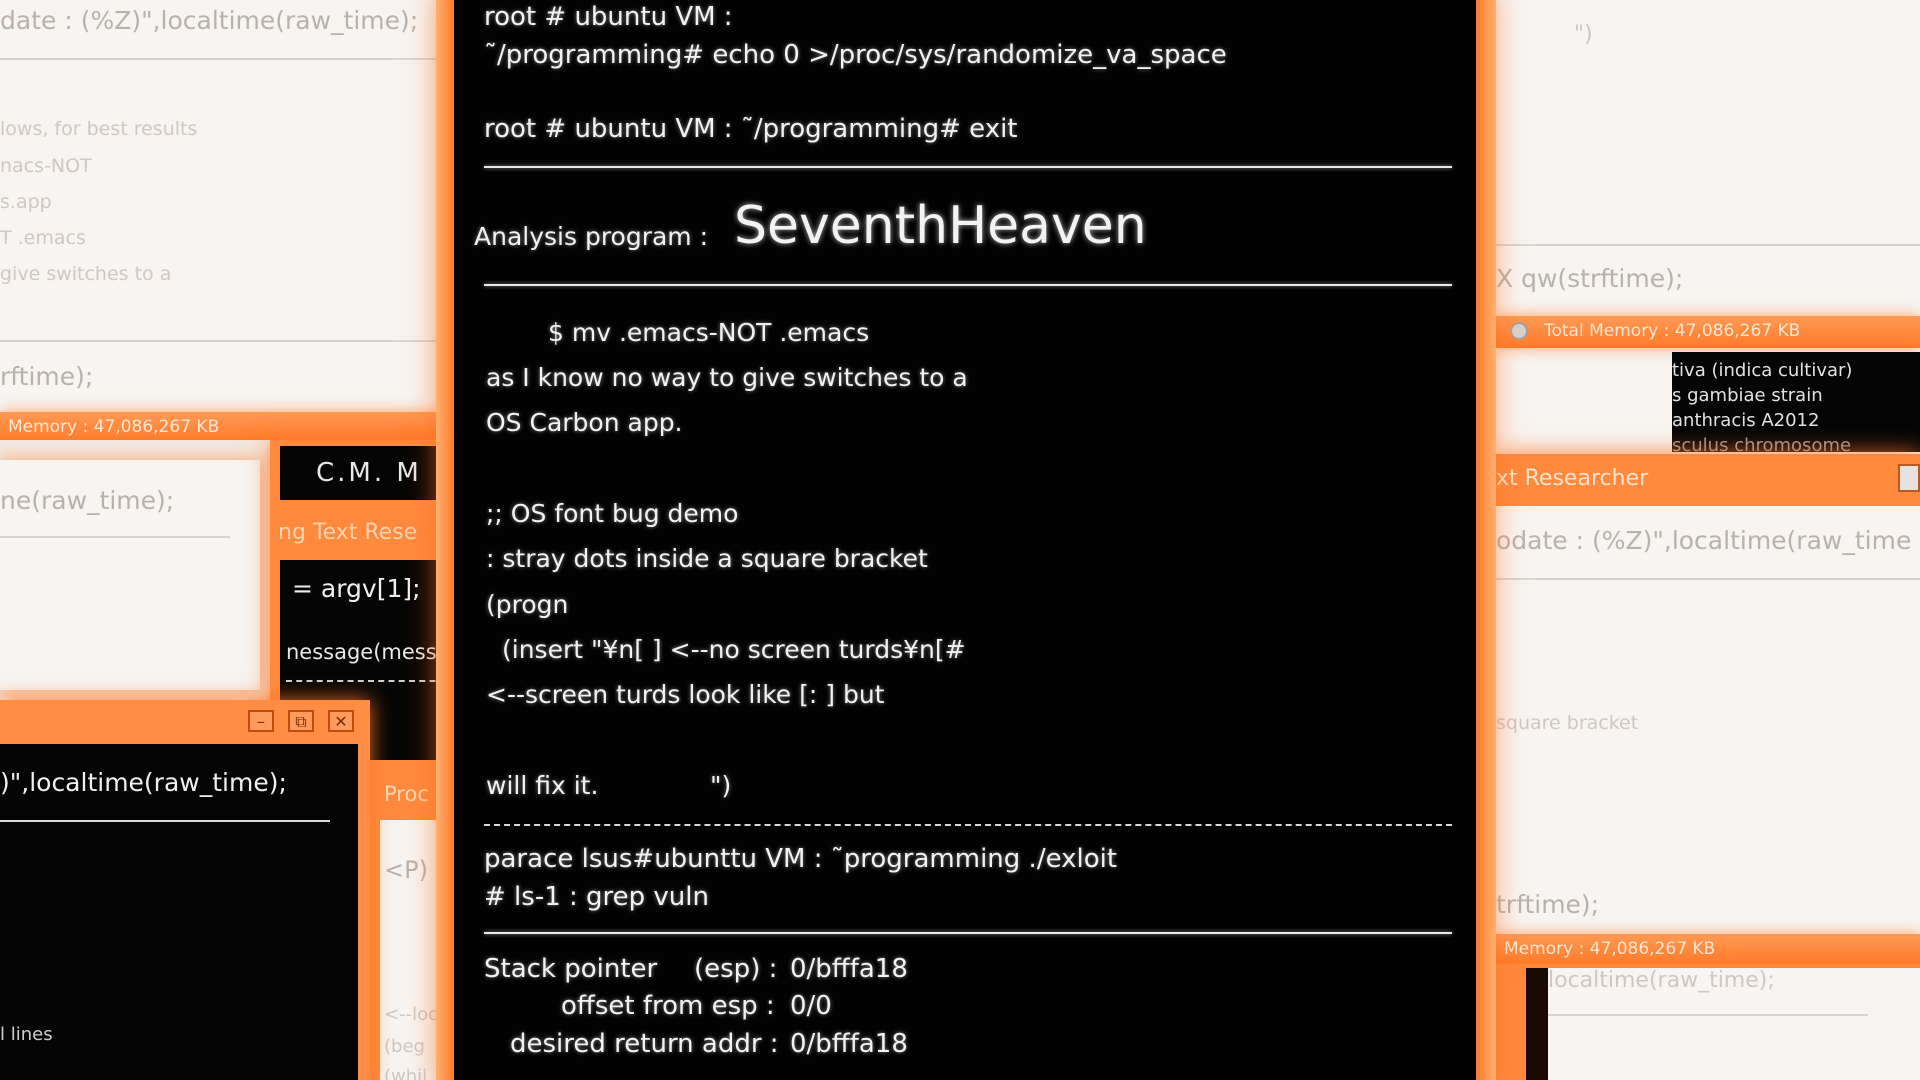  What do you see at coordinates (406, 1073) in the screenshot?
I see `left-orange-frag4: (whil` at bounding box center [406, 1073].